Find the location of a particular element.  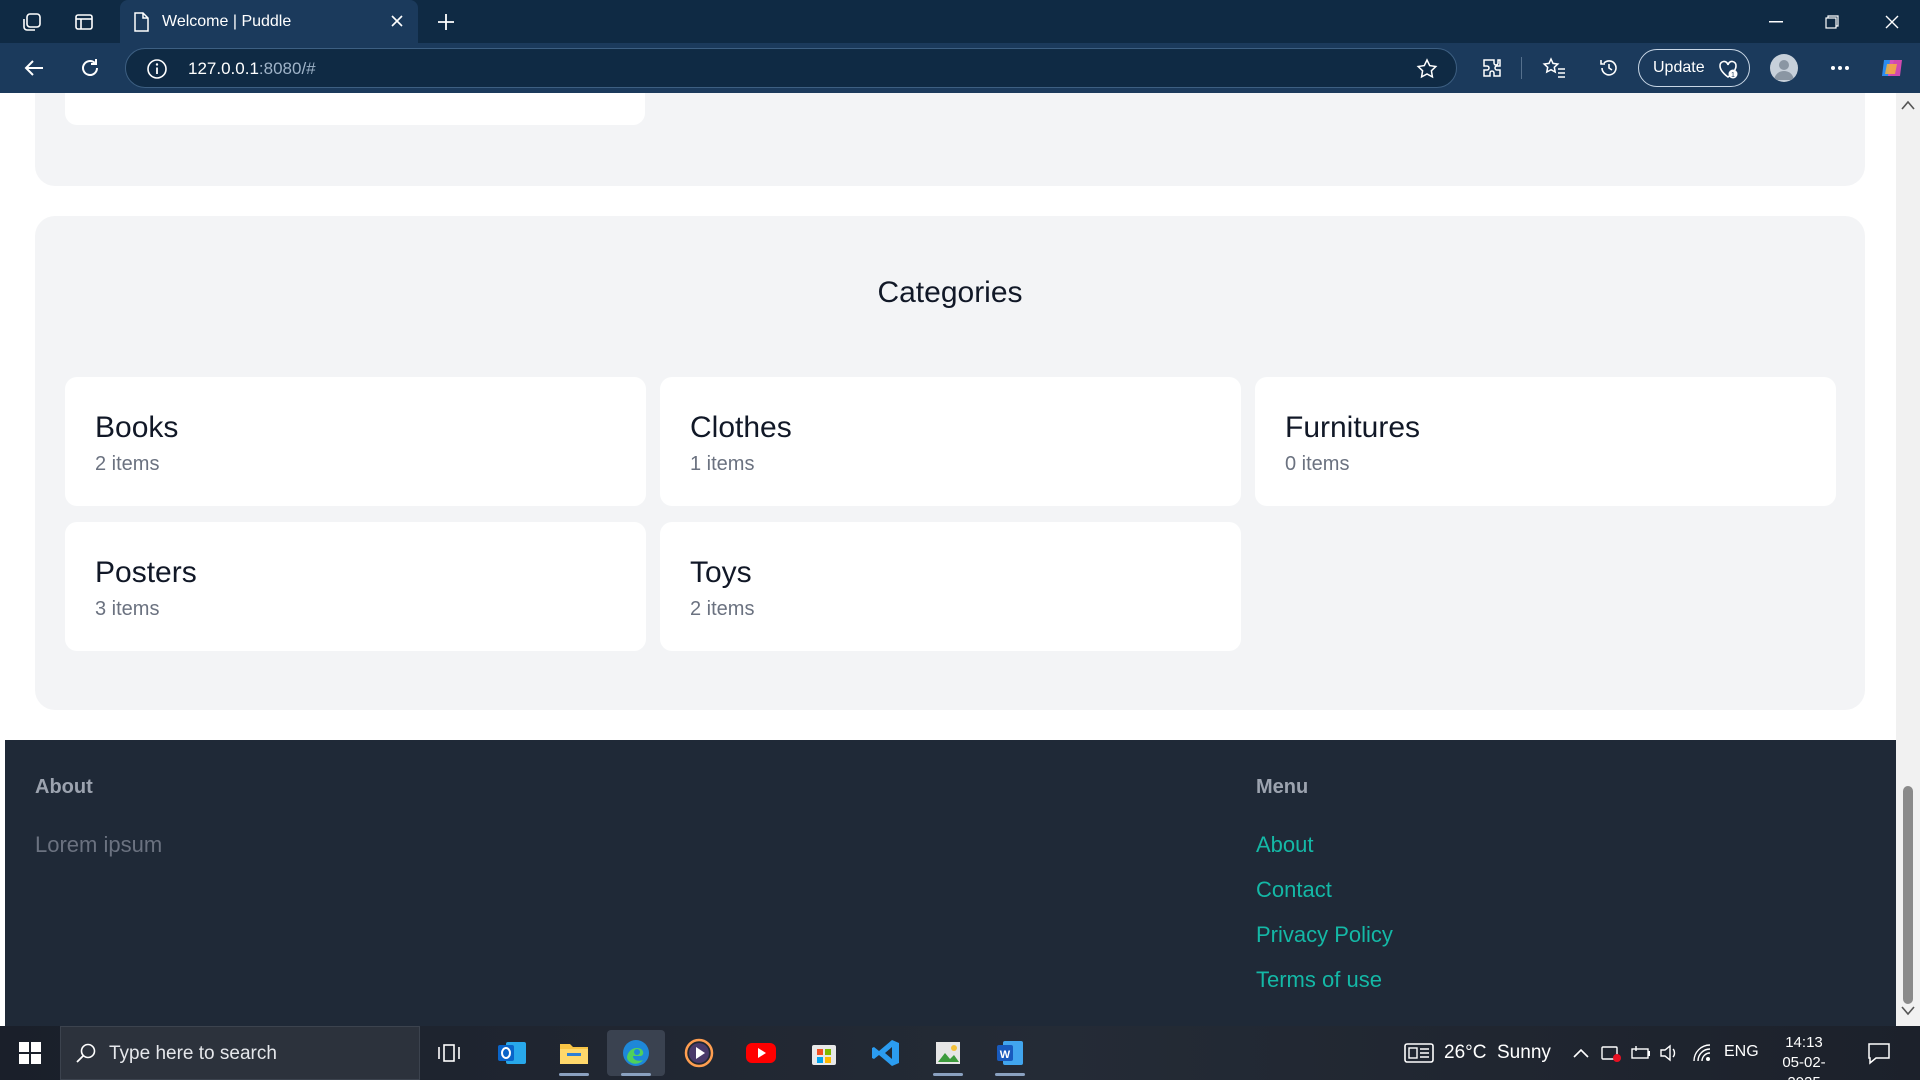

previous-section is located at coordinates (950, 139).